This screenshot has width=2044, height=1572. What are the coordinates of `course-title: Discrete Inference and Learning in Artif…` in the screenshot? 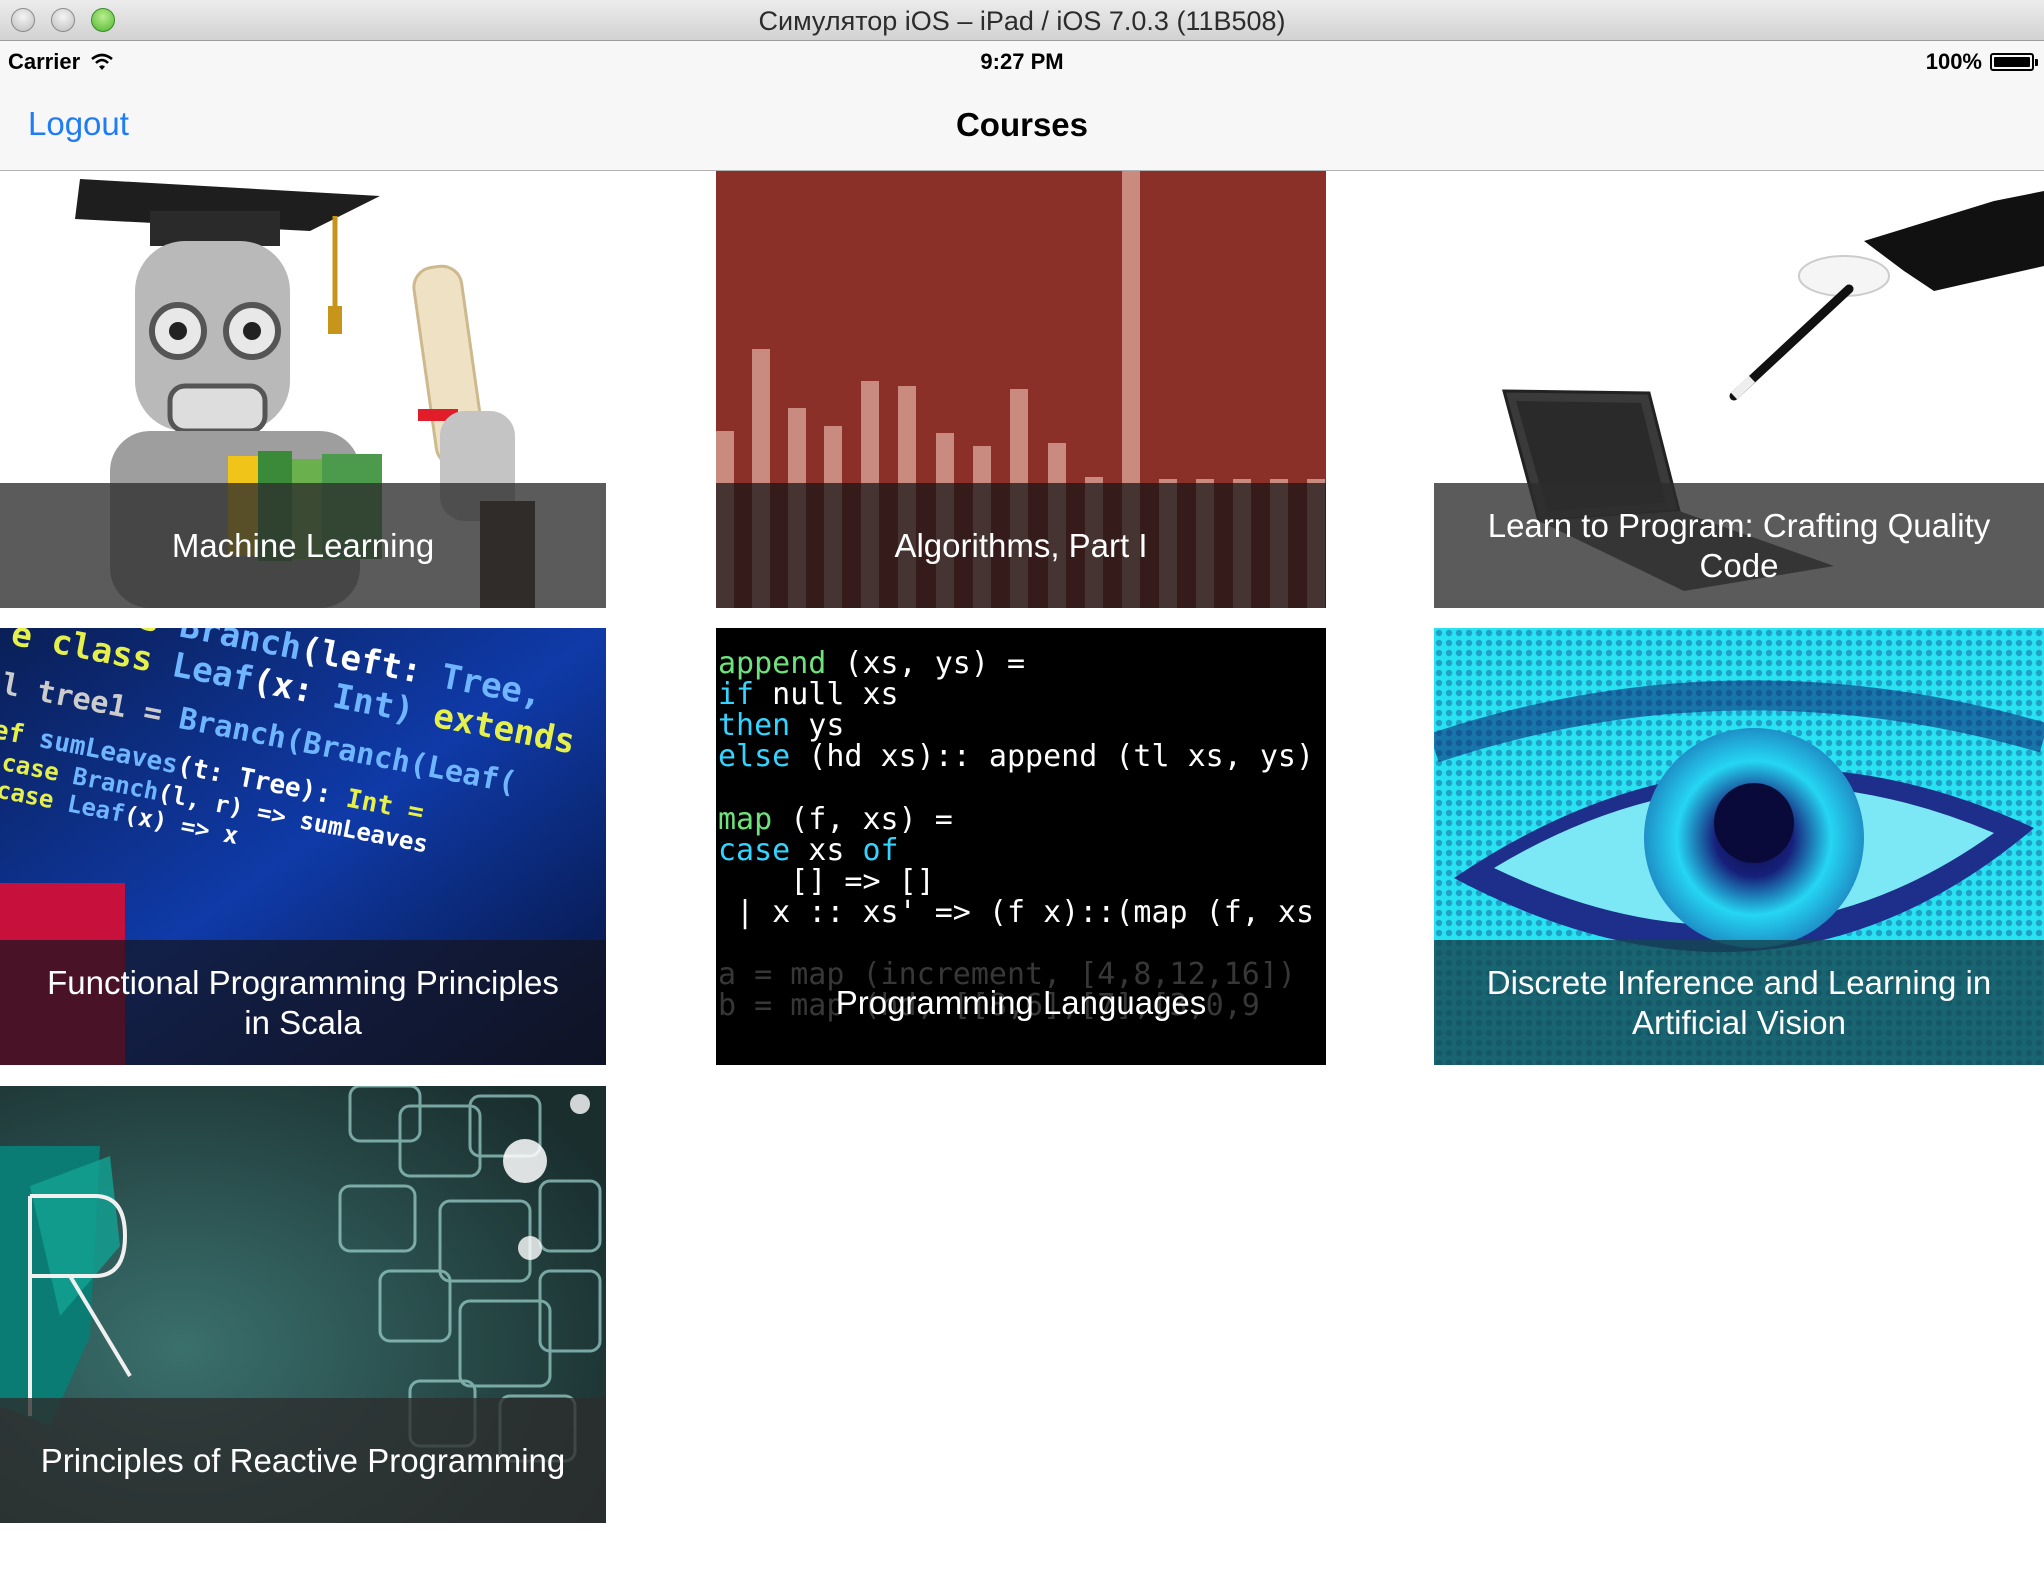 It's located at (1739, 1002).